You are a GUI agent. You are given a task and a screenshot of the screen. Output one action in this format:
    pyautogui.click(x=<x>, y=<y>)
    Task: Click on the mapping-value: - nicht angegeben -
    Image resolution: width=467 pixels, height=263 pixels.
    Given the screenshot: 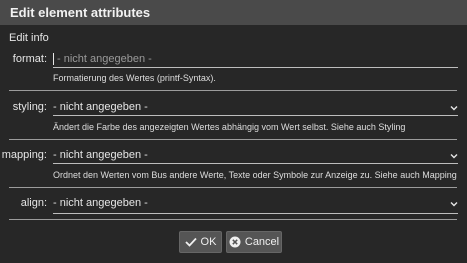 What is the action you would take?
    pyautogui.click(x=100, y=155)
    